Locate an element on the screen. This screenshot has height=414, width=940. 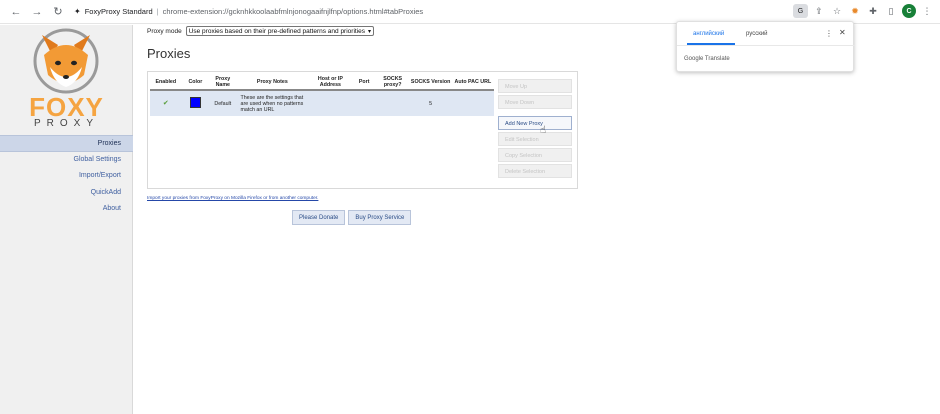
color-swatch is located at coordinates (195, 102).